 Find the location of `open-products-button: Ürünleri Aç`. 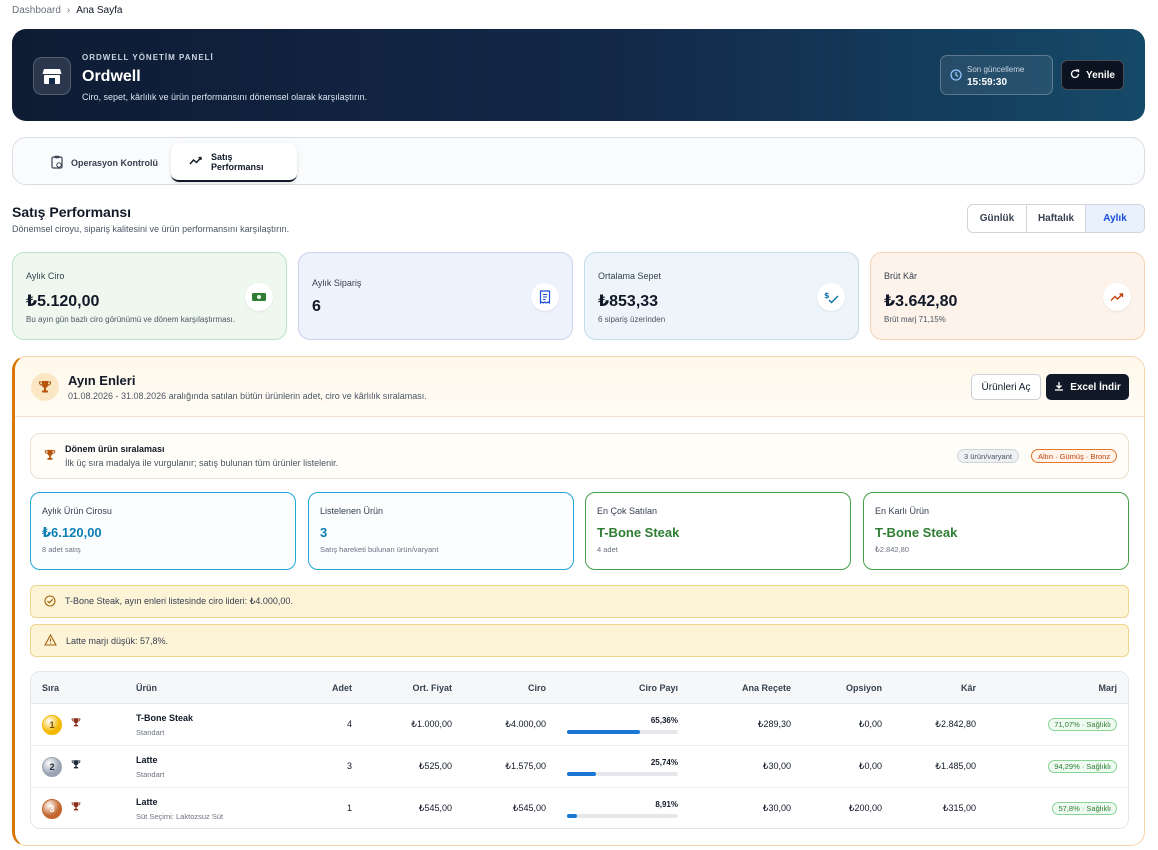

open-products-button: Ürünleri Aç is located at coordinates (1006, 387).